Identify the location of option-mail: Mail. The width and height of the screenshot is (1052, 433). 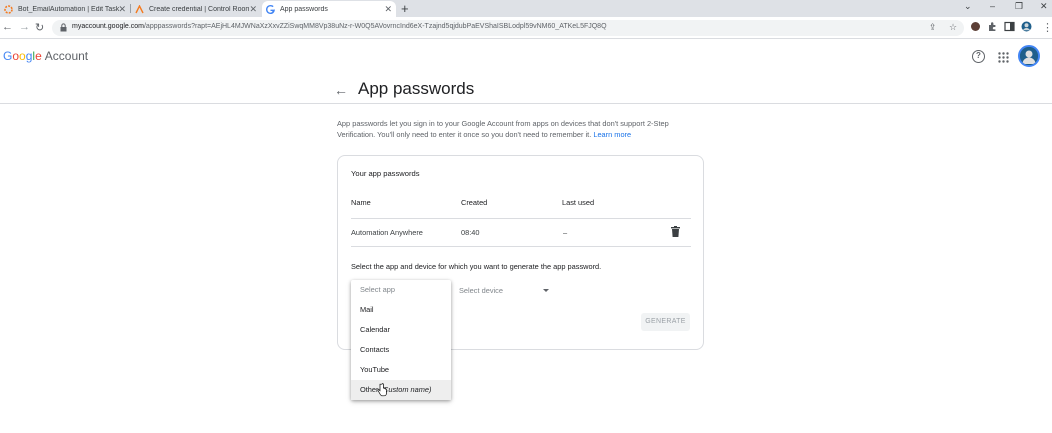
(401, 310).